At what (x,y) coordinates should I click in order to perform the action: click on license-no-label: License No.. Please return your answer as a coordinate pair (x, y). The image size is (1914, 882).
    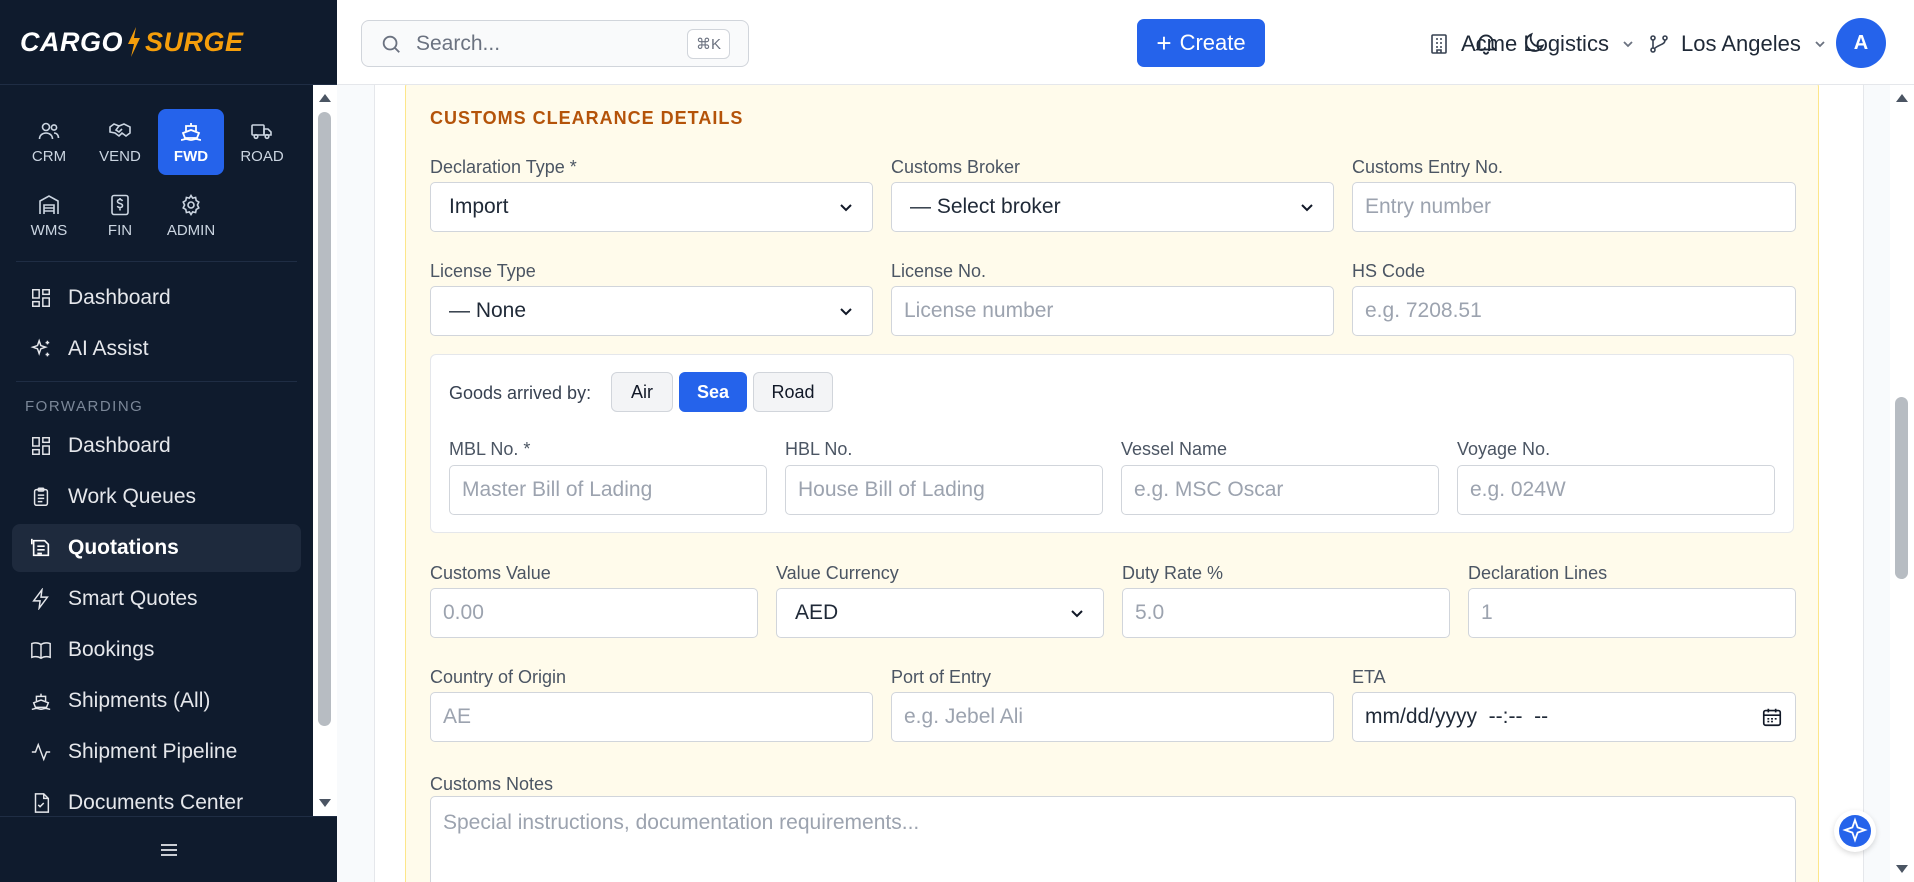
    Looking at the image, I should click on (939, 271).